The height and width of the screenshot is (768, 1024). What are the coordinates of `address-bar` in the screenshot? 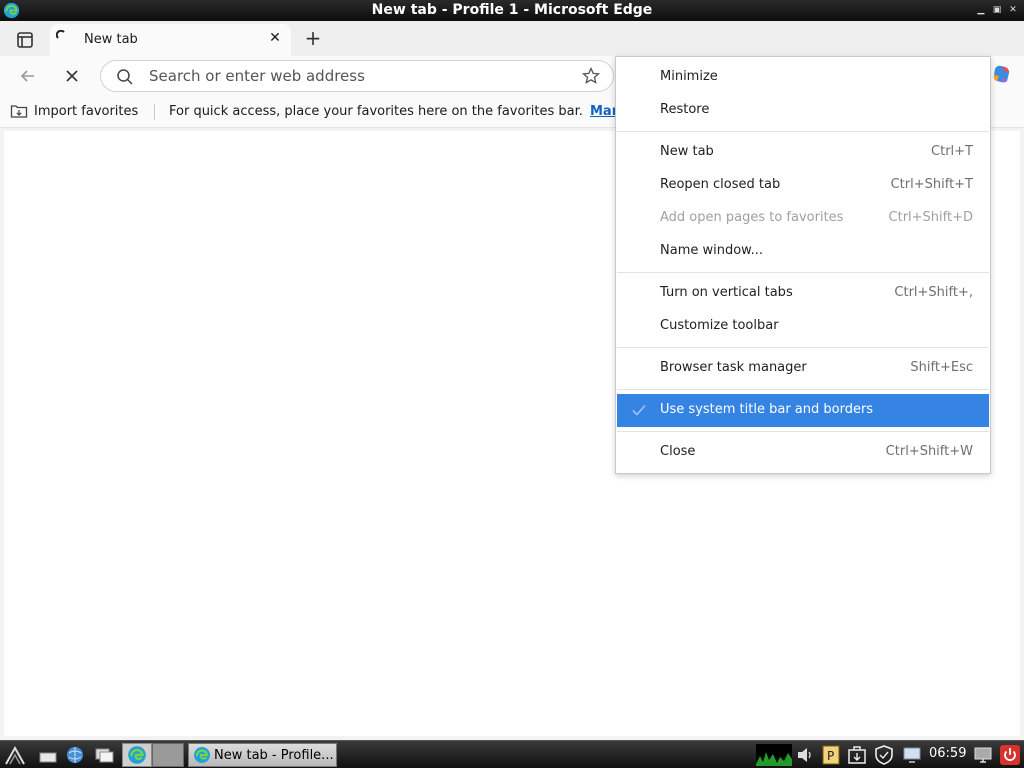 It's located at (357, 76).